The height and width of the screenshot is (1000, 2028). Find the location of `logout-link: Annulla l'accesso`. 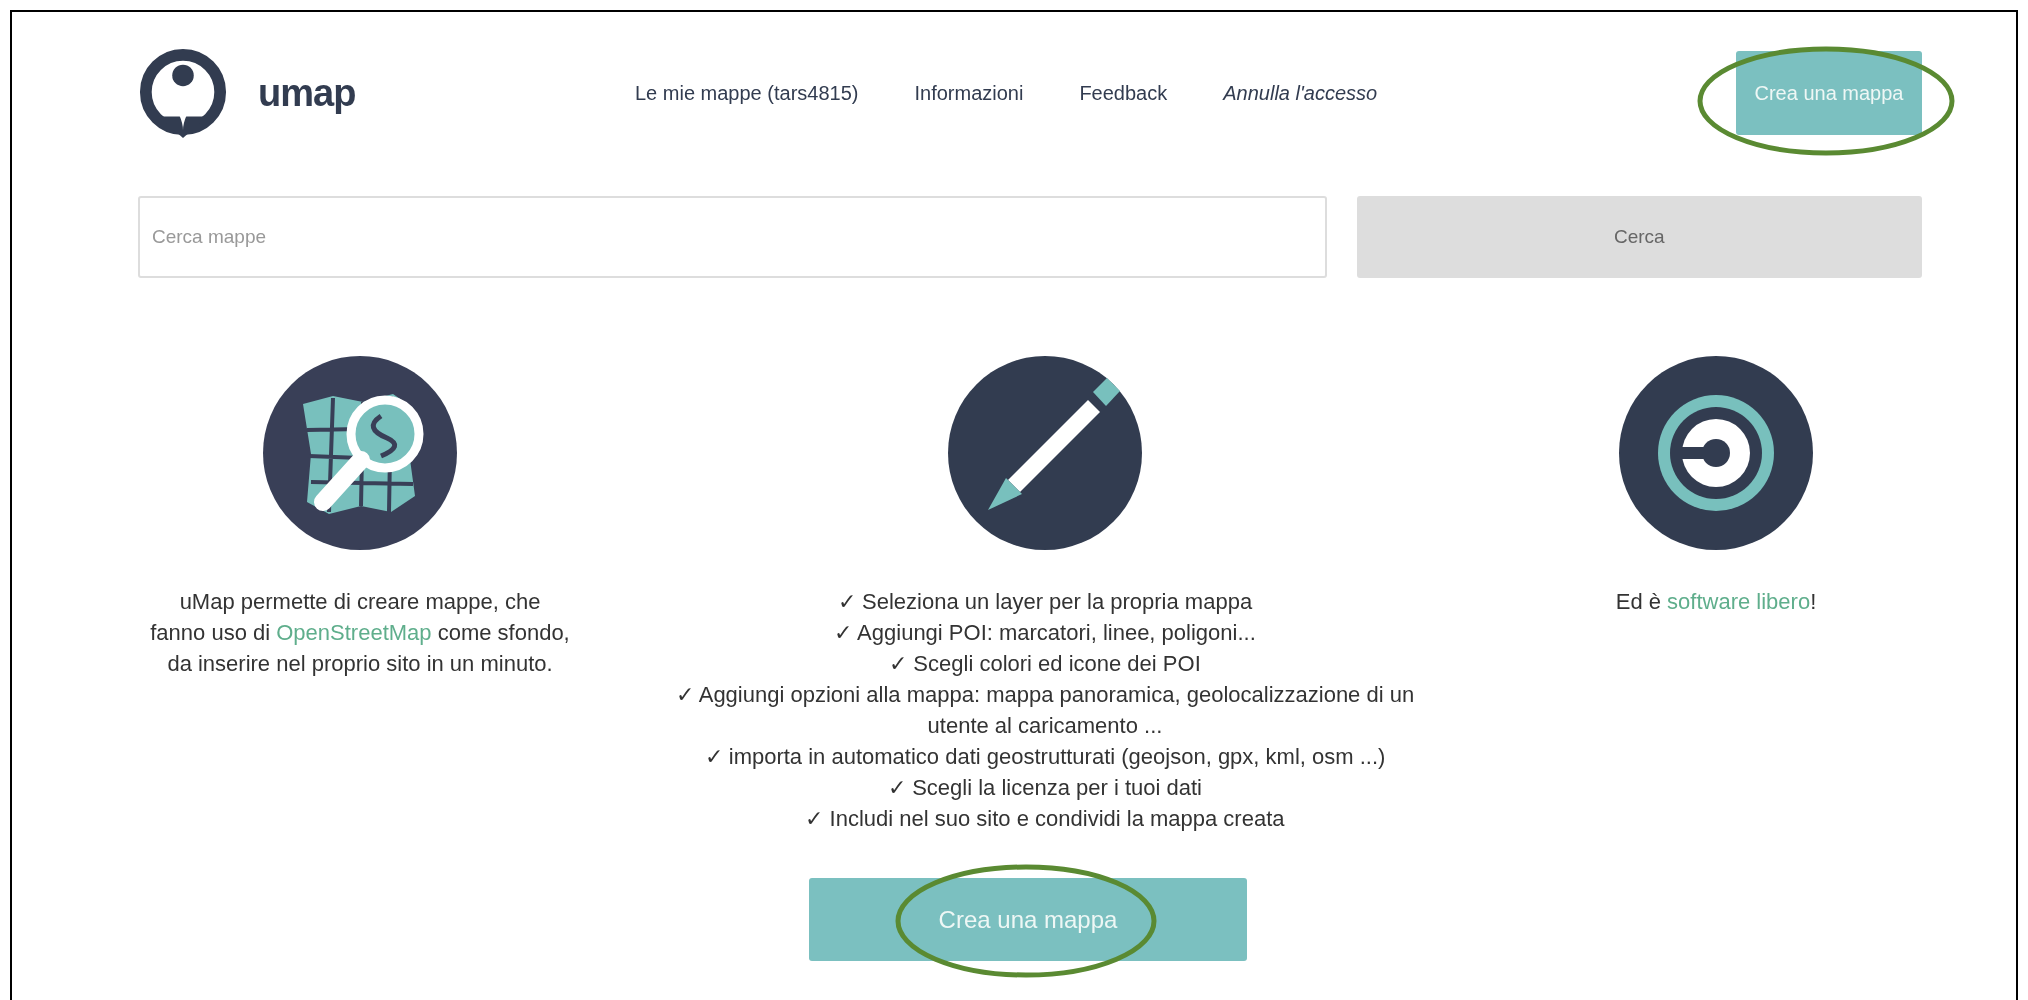

logout-link: Annulla l'accesso is located at coordinates (1300, 93).